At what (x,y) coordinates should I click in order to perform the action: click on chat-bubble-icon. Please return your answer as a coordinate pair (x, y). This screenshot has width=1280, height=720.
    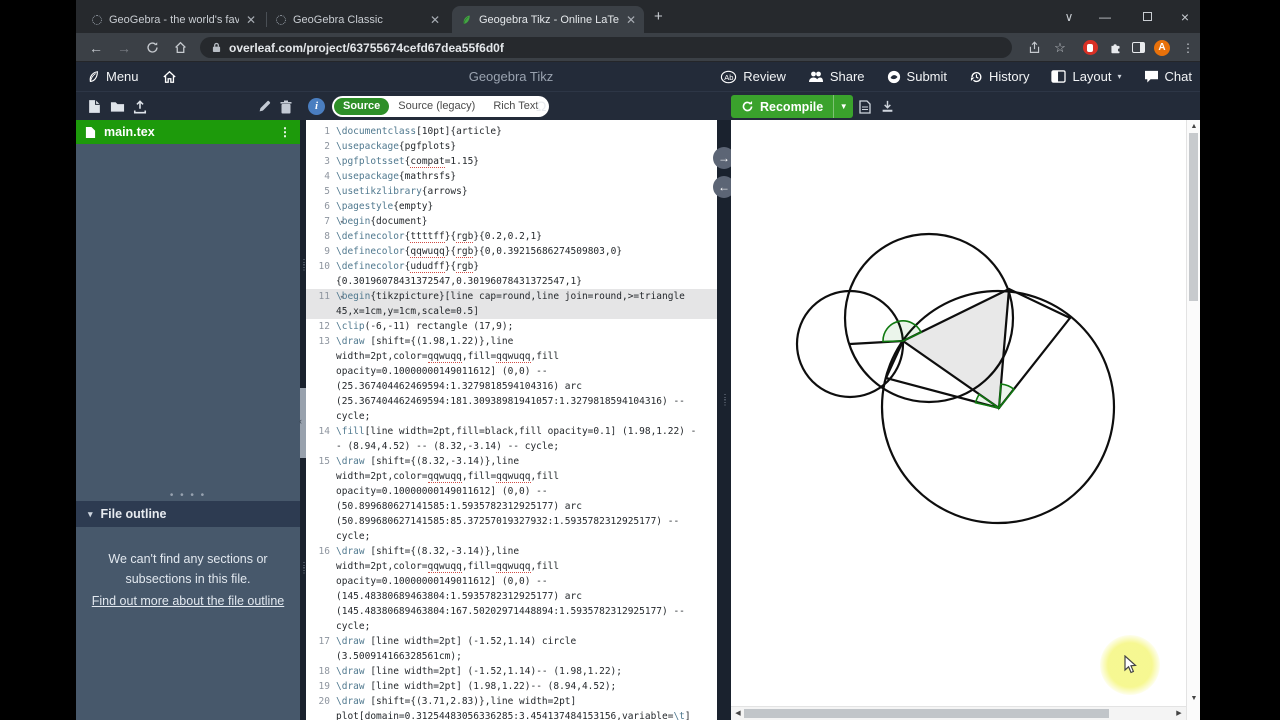
    Looking at the image, I should click on (1151, 76).